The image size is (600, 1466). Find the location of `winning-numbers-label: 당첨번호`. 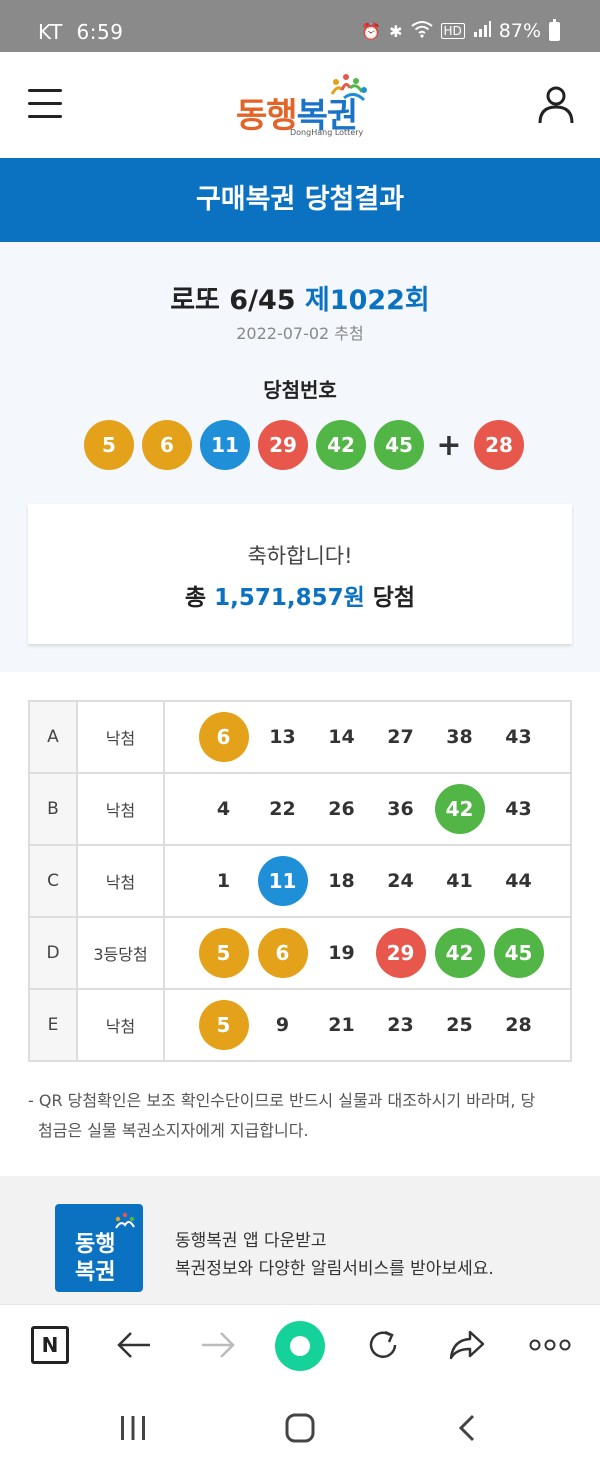

winning-numbers-label: 당첨번호 is located at coordinates (300, 390).